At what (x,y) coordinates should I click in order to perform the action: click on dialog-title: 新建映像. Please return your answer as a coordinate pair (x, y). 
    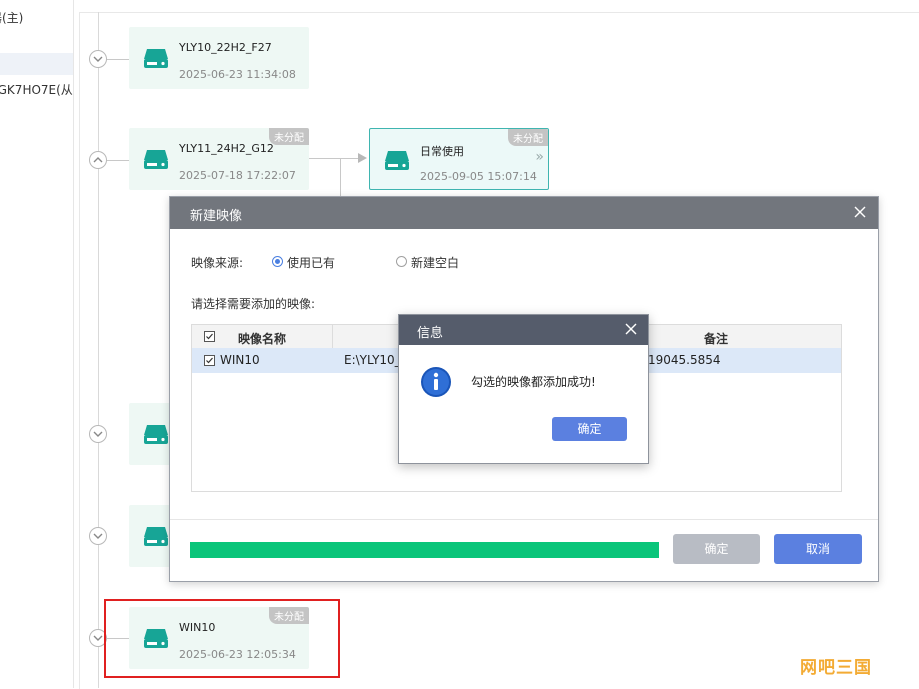
    Looking at the image, I should click on (216, 216).